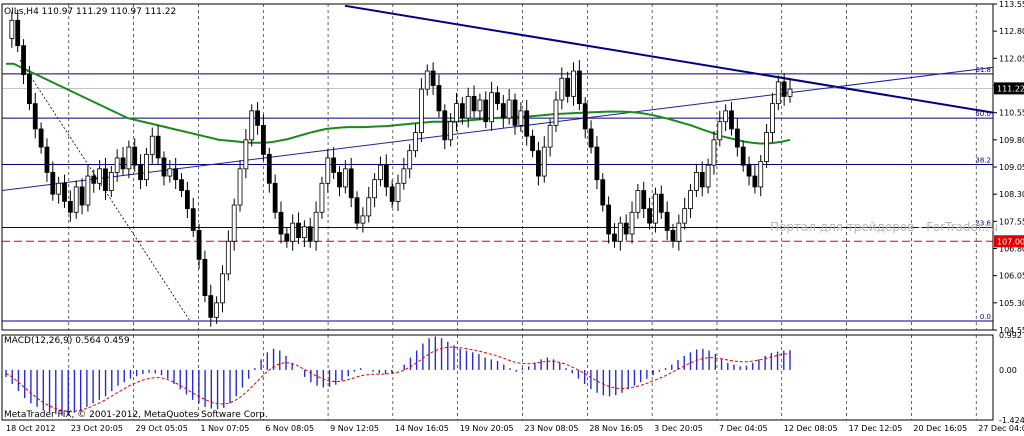  What do you see at coordinates (811, 428) in the screenshot?
I see `time-tick-label: 12 Dec 08:05` at bounding box center [811, 428].